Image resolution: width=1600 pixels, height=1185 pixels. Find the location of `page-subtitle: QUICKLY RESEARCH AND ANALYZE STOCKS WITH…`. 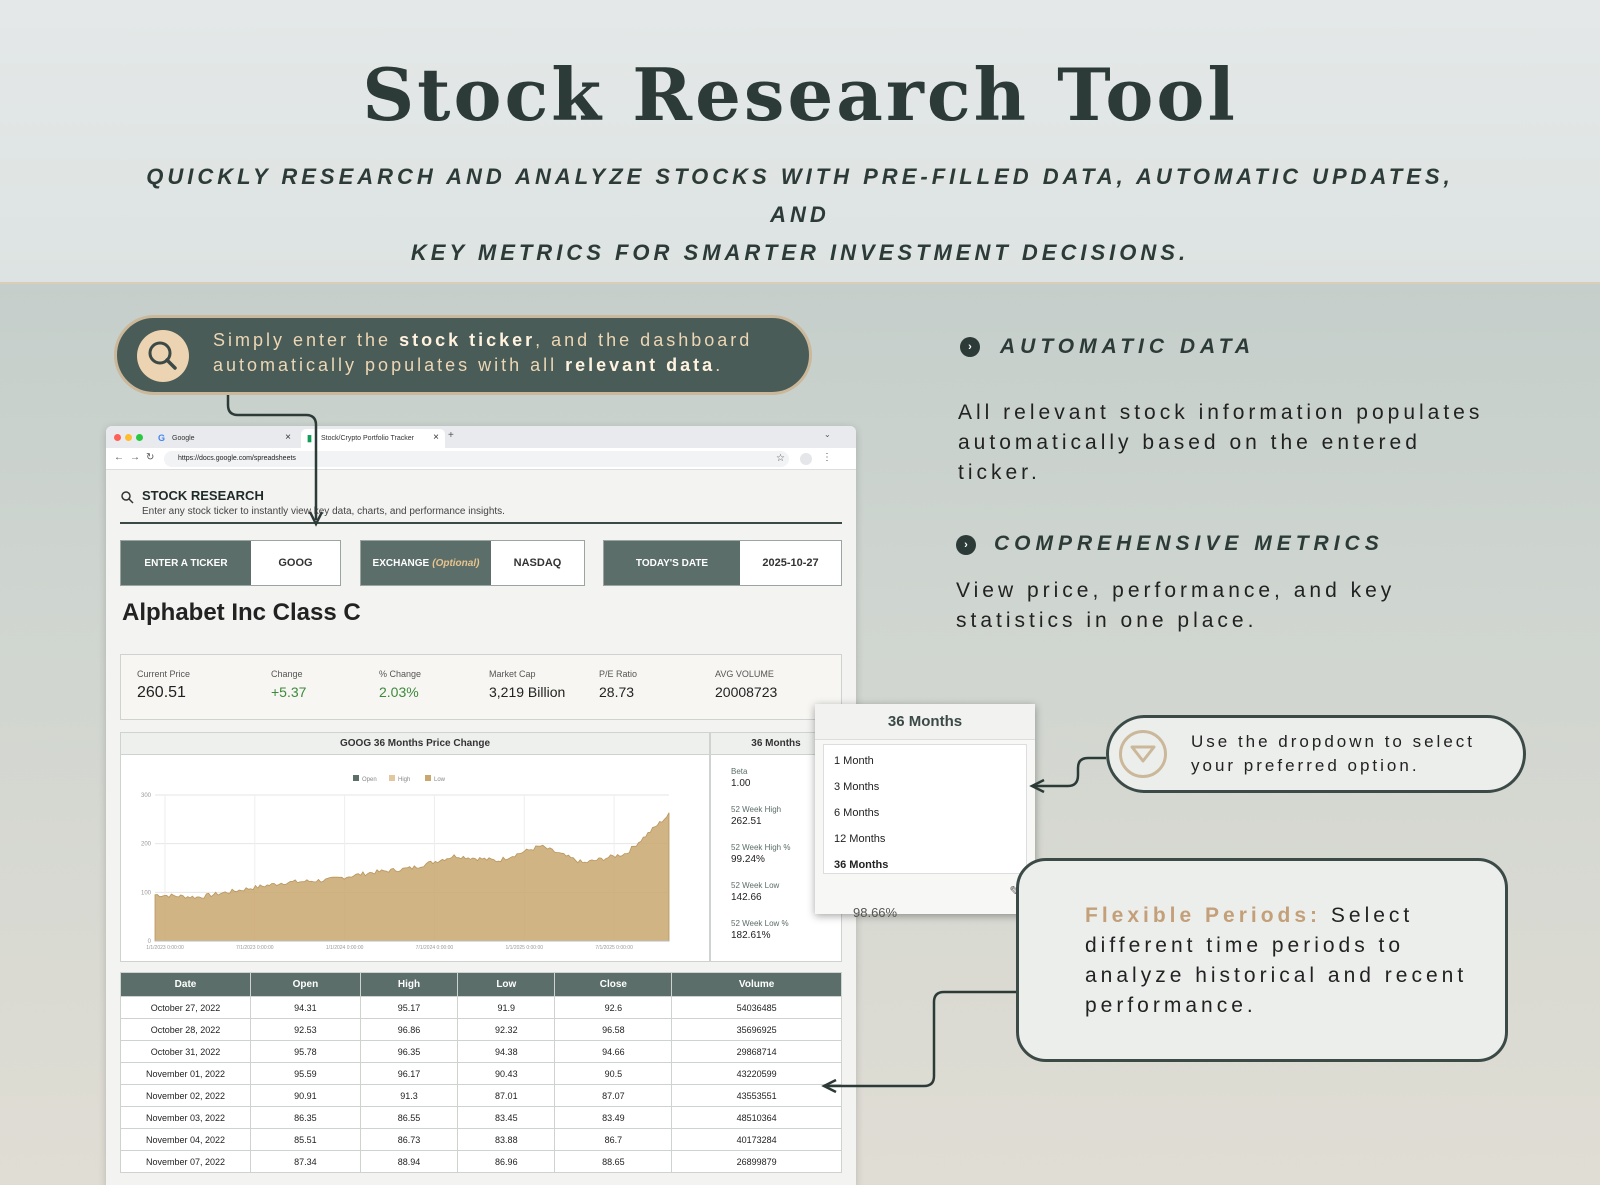

page-subtitle: QUICKLY RESEARCH AND ANALYZE STOCKS WITH… is located at coordinates (800, 215).